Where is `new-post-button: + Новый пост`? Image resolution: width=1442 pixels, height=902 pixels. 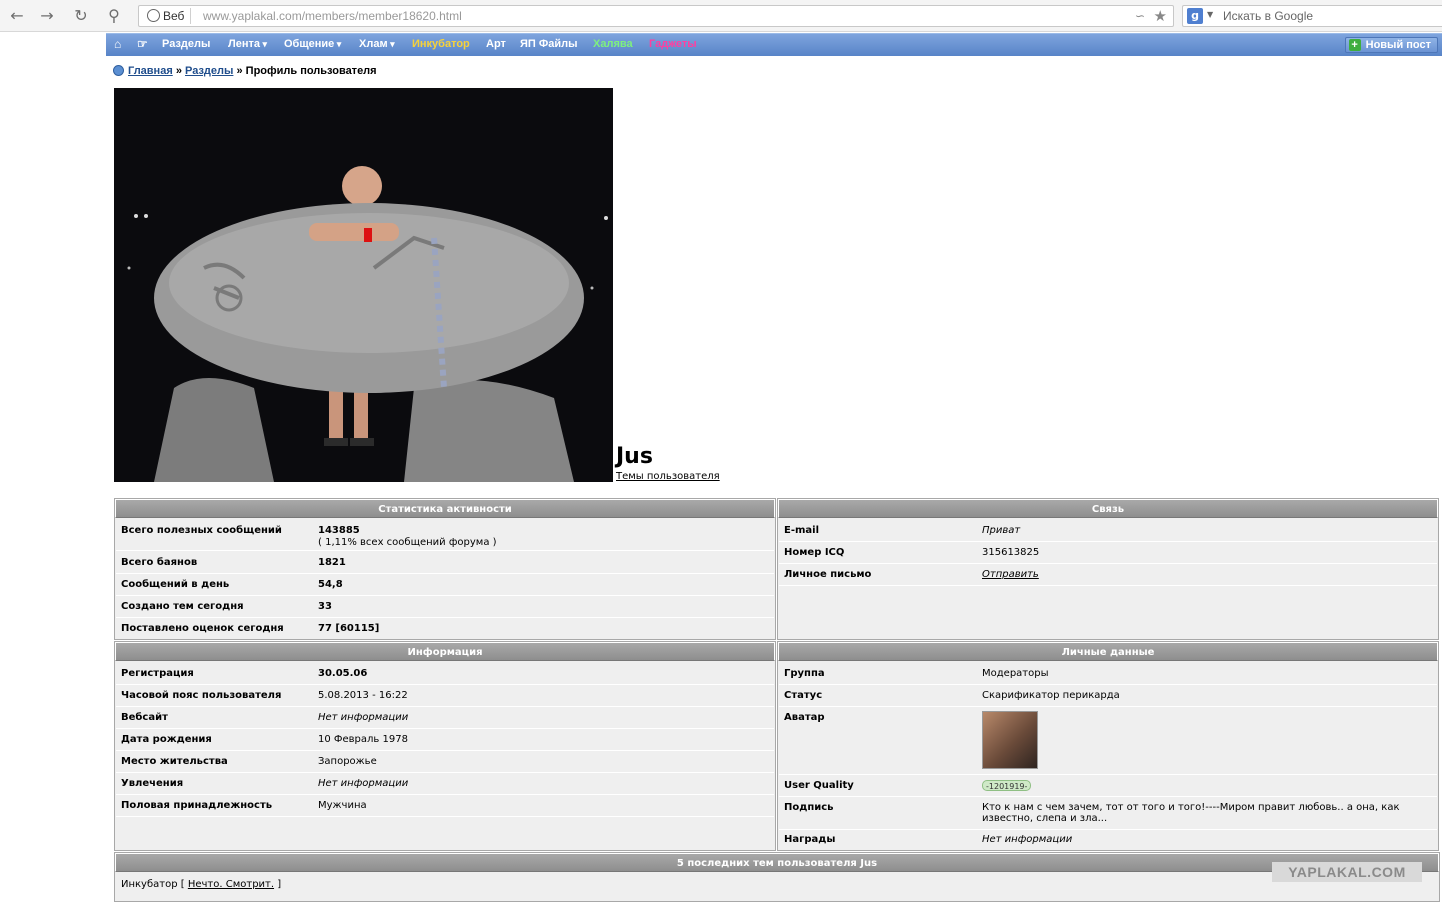
new-post-button: + Новый пост is located at coordinates (1391, 45).